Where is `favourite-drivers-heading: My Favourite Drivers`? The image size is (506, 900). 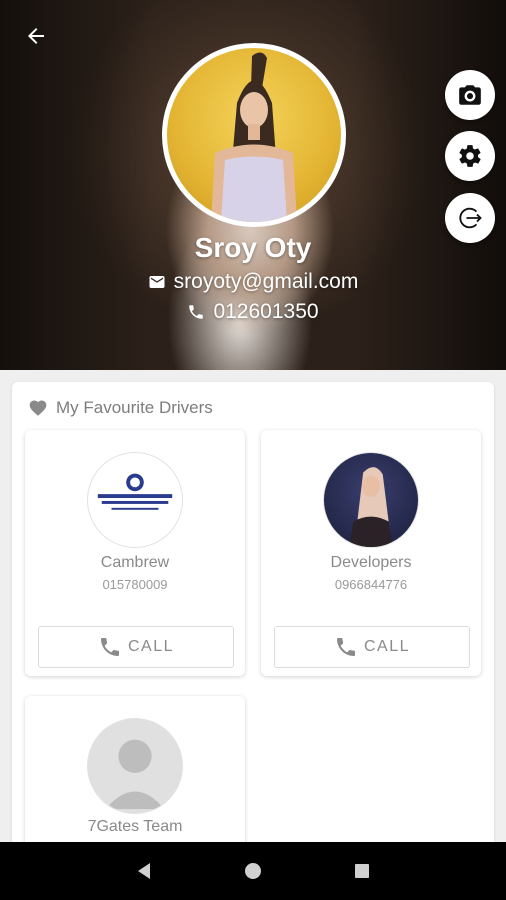 favourite-drivers-heading: My Favourite Drivers is located at coordinates (120, 408).